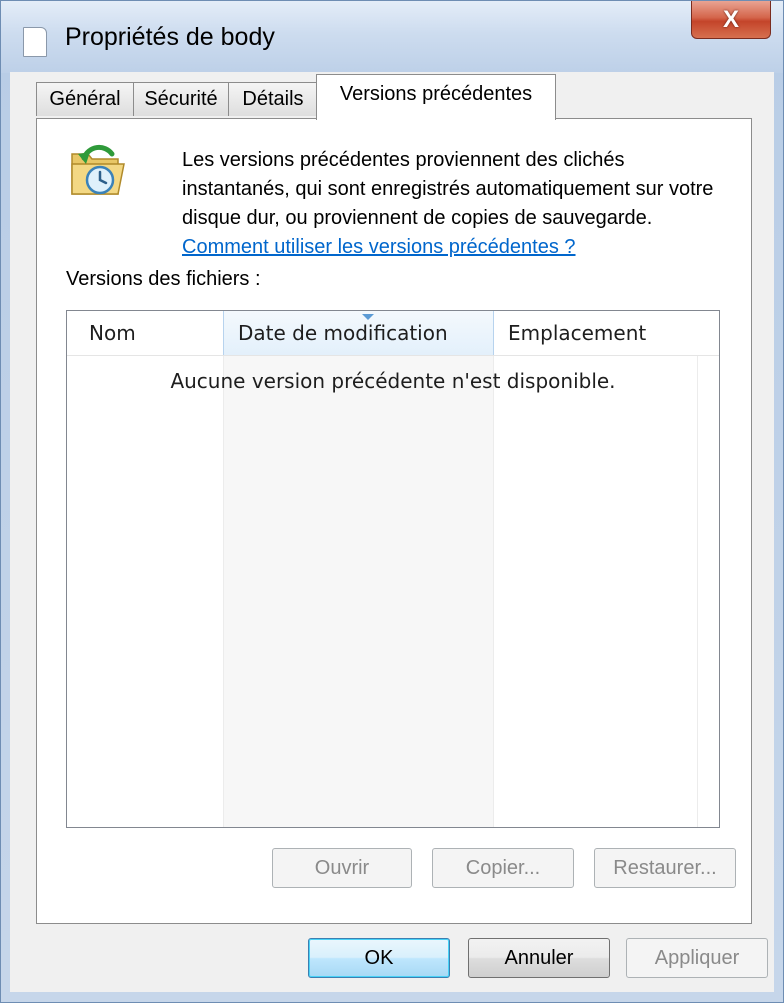 The image size is (784, 1003). Describe the element at coordinates (379, 958) in the screenshot. I see `ok-button: OK` at that location.